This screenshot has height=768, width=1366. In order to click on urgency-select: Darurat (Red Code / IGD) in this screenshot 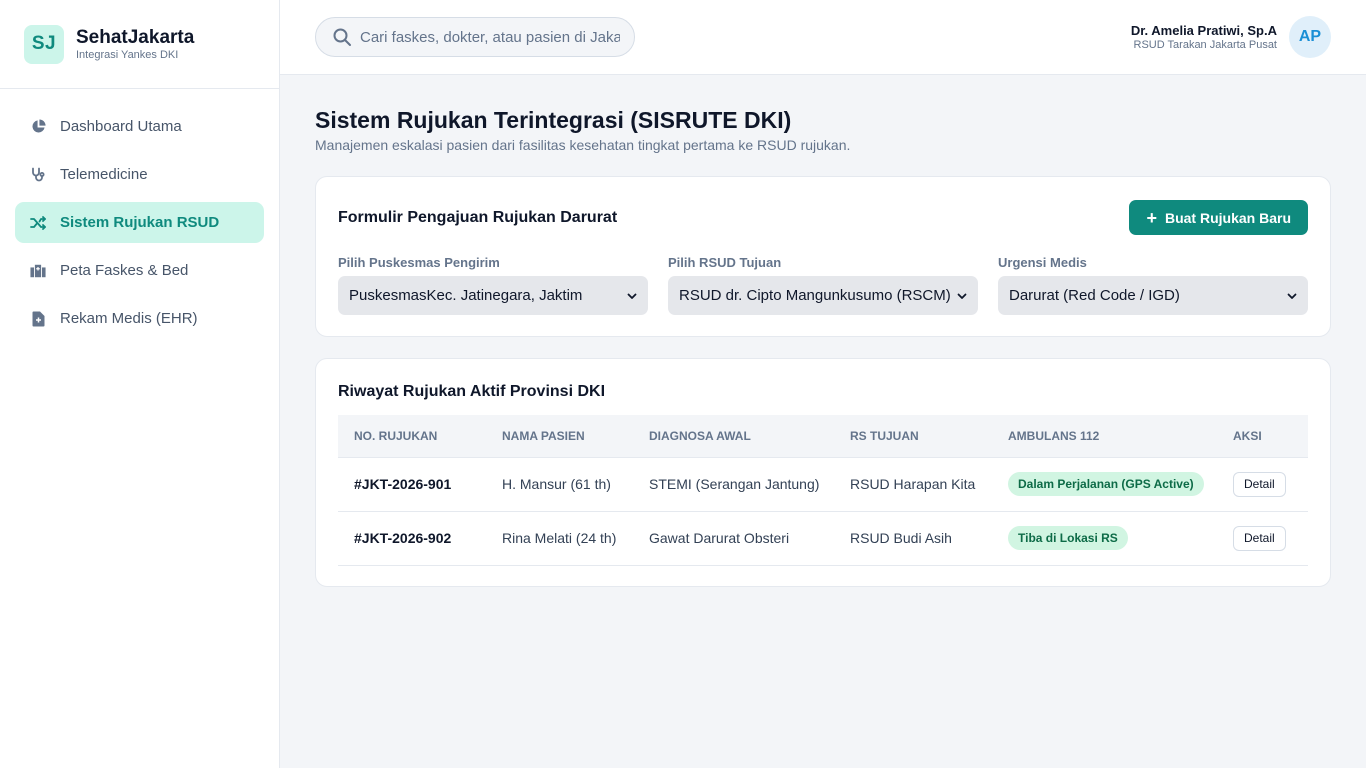, I will do `click(1153, 295)`.